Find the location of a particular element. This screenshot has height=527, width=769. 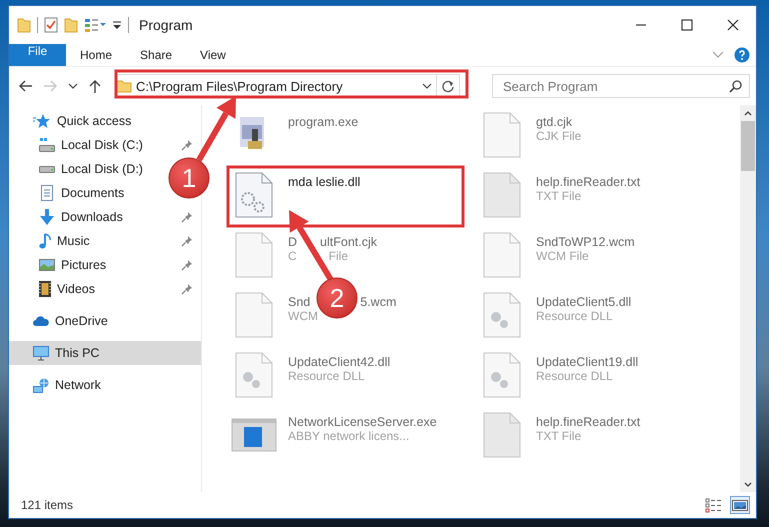

sidebar-item: Pictures is located at coordinates (105, 265).